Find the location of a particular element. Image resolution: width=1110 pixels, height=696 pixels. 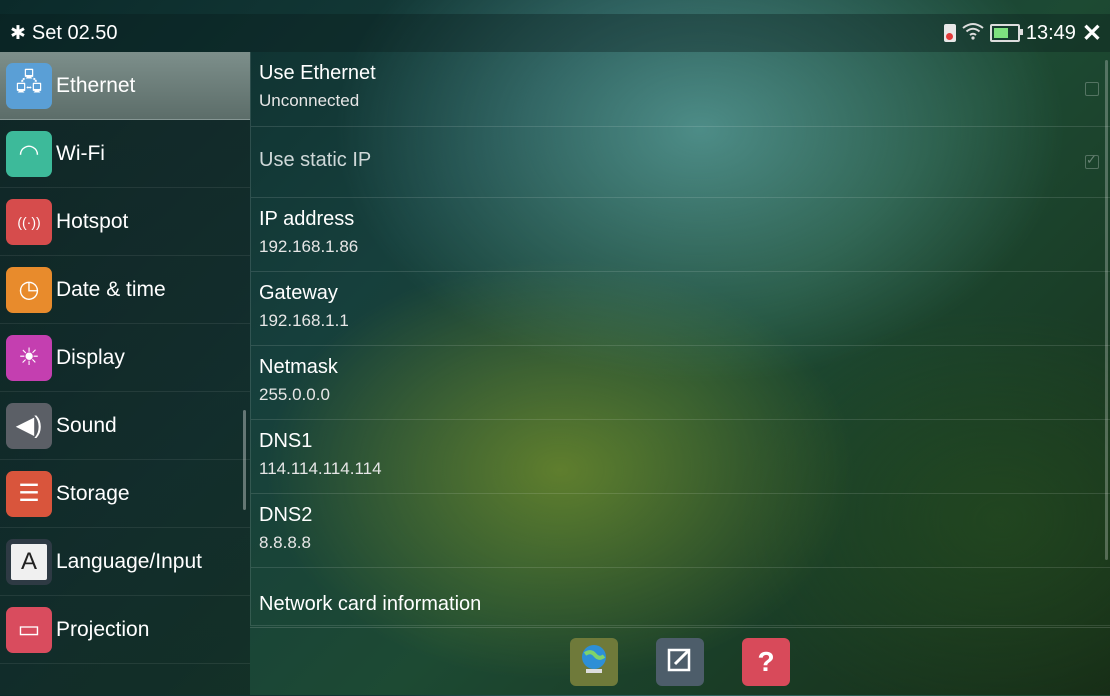

sidebar-item-label: Date & time is located at coordinates (111, 289).